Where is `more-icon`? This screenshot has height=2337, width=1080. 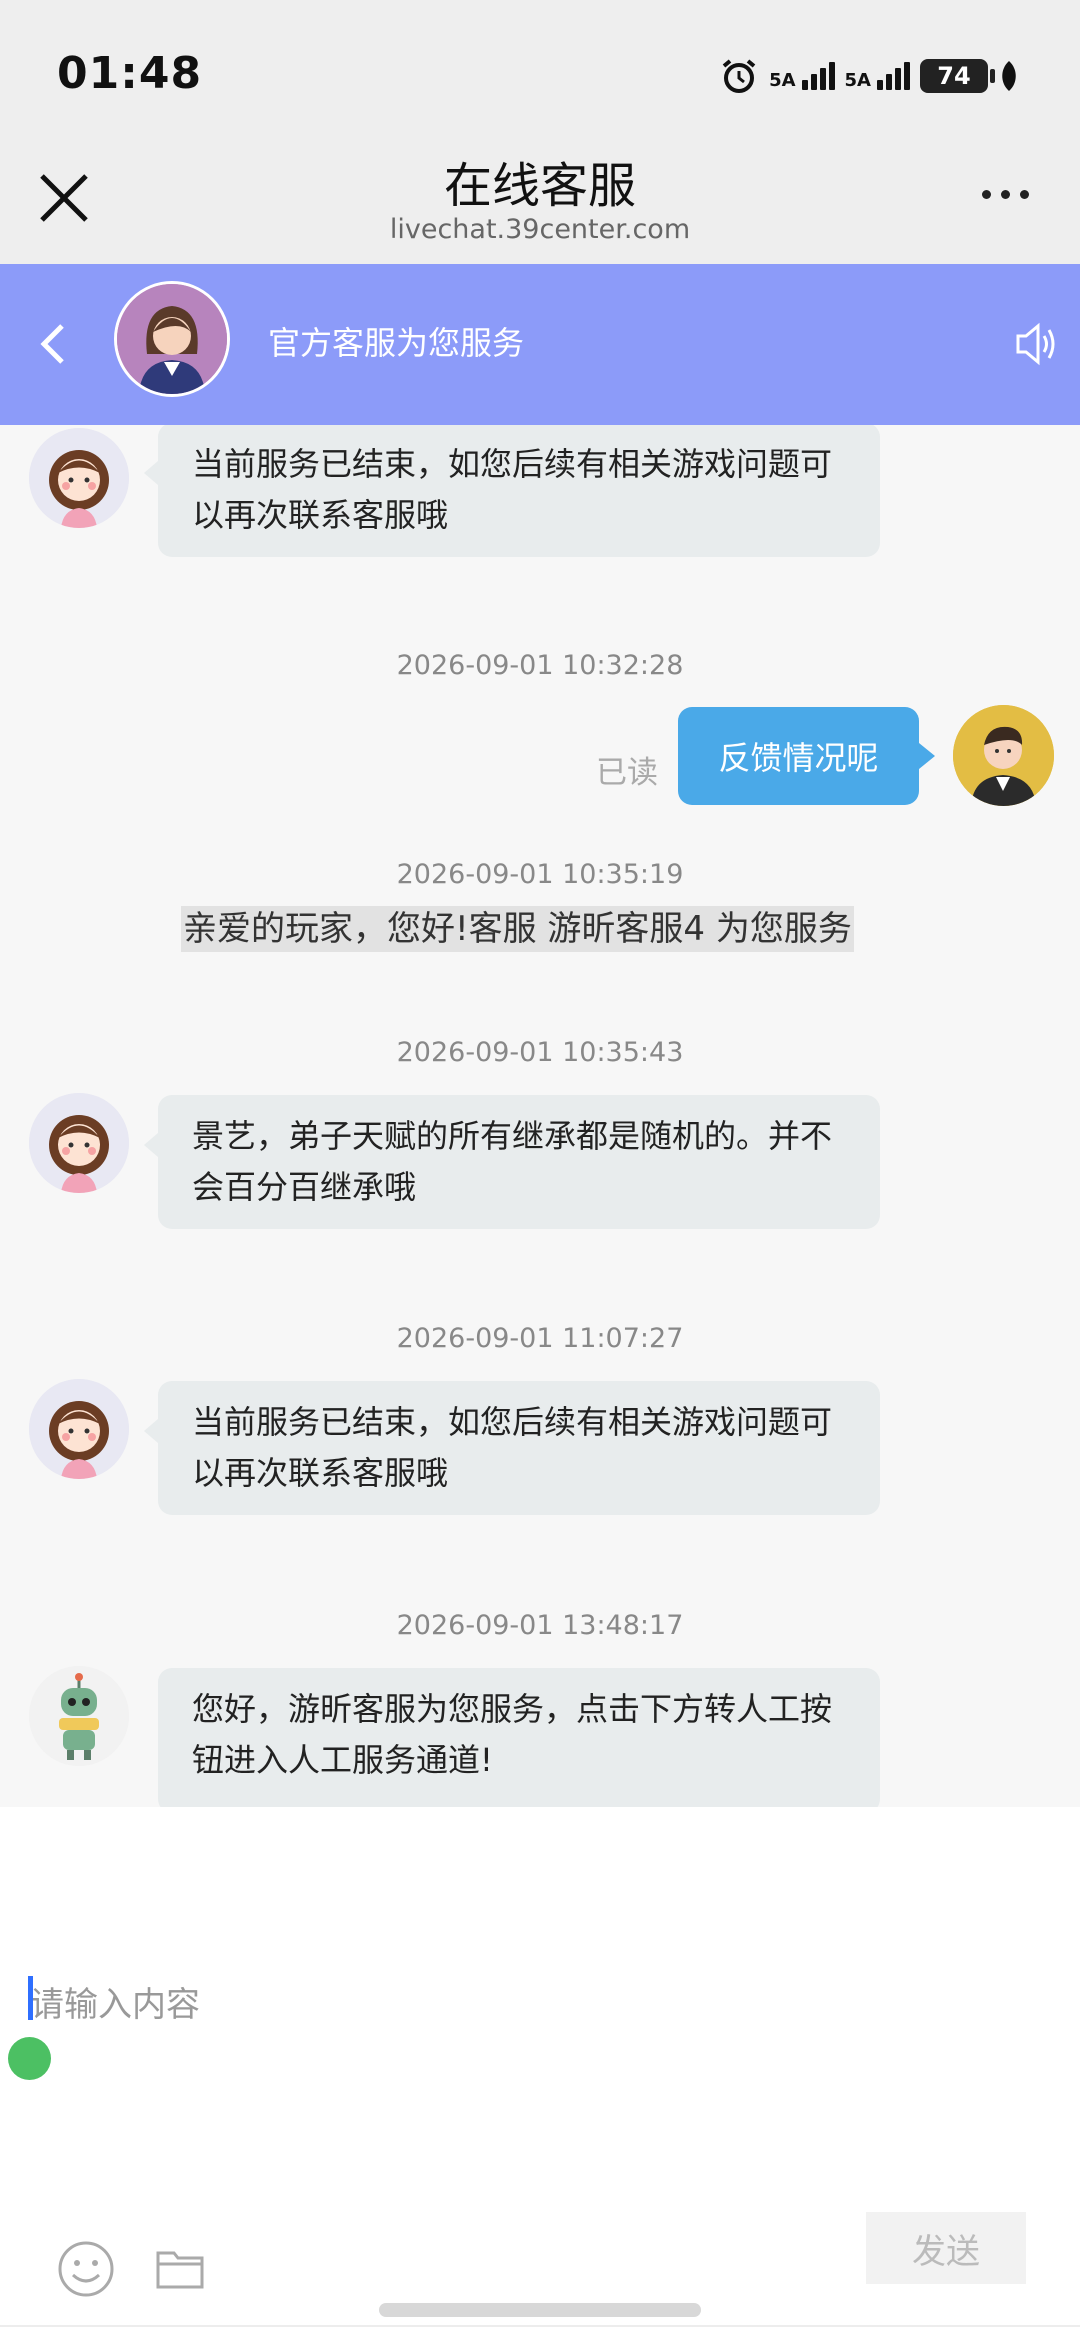
more-icon is located at coordinates (1012, 194).